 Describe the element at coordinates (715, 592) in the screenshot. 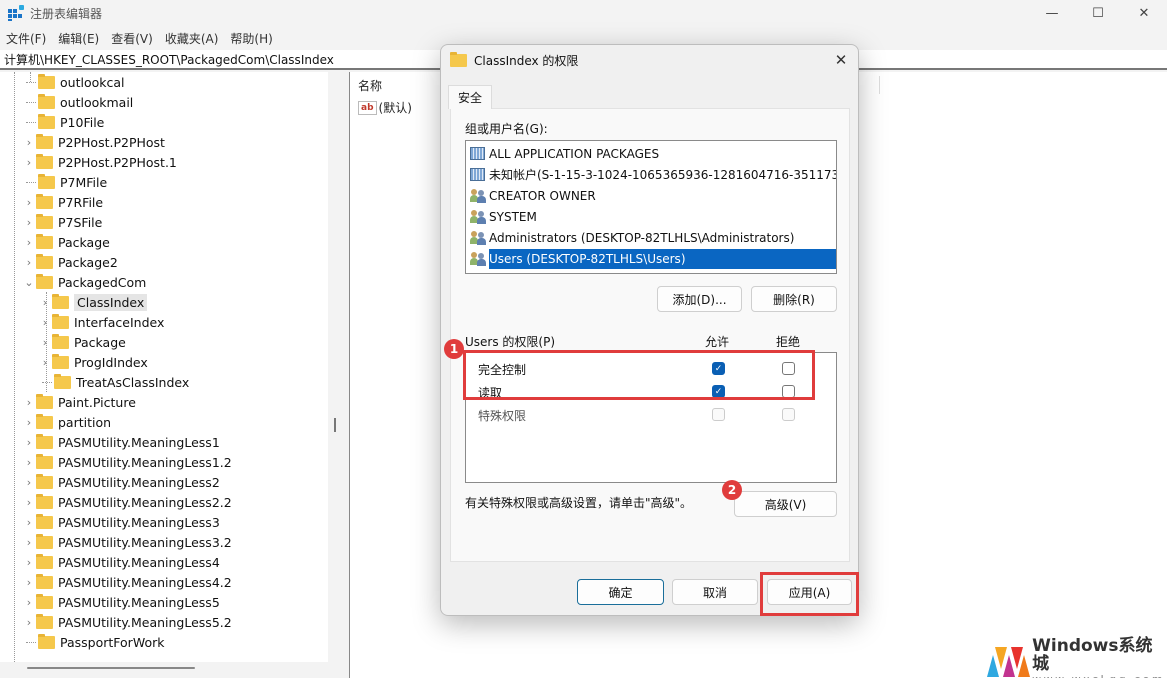

I see `cancel-button: 取消` at that location.